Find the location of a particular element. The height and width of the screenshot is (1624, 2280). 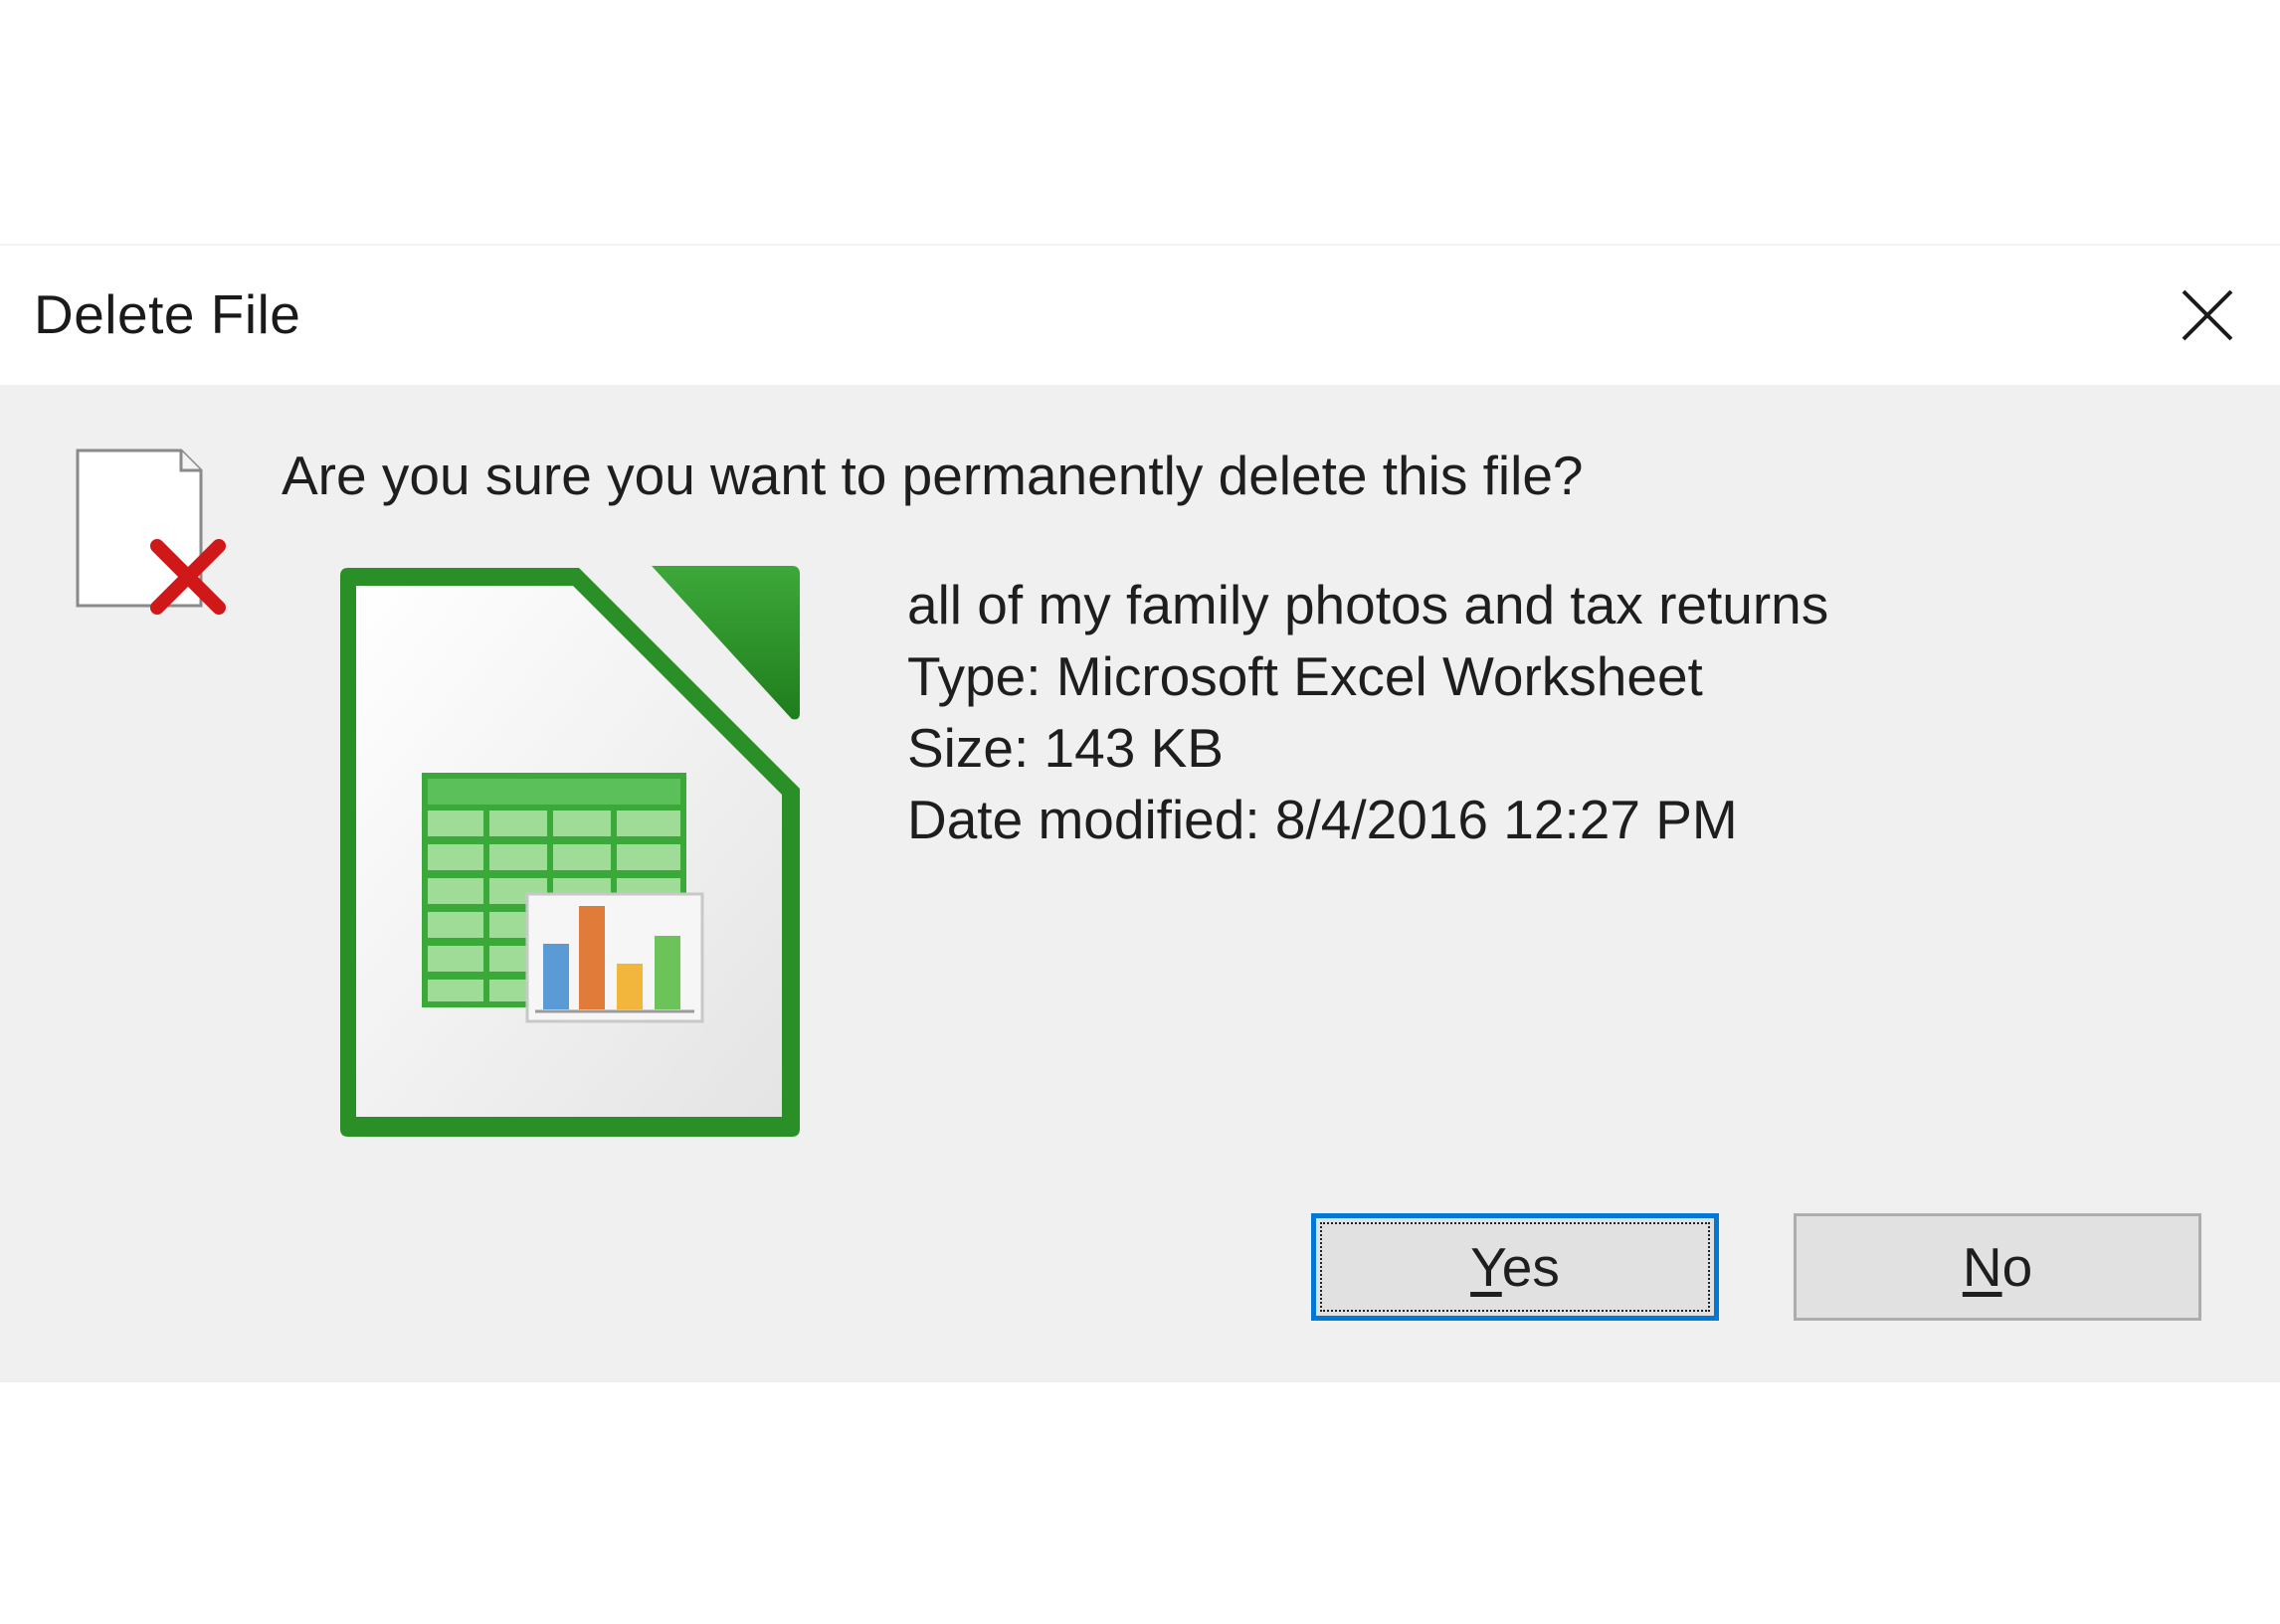

close-button is located at coordinates (2207, 315).